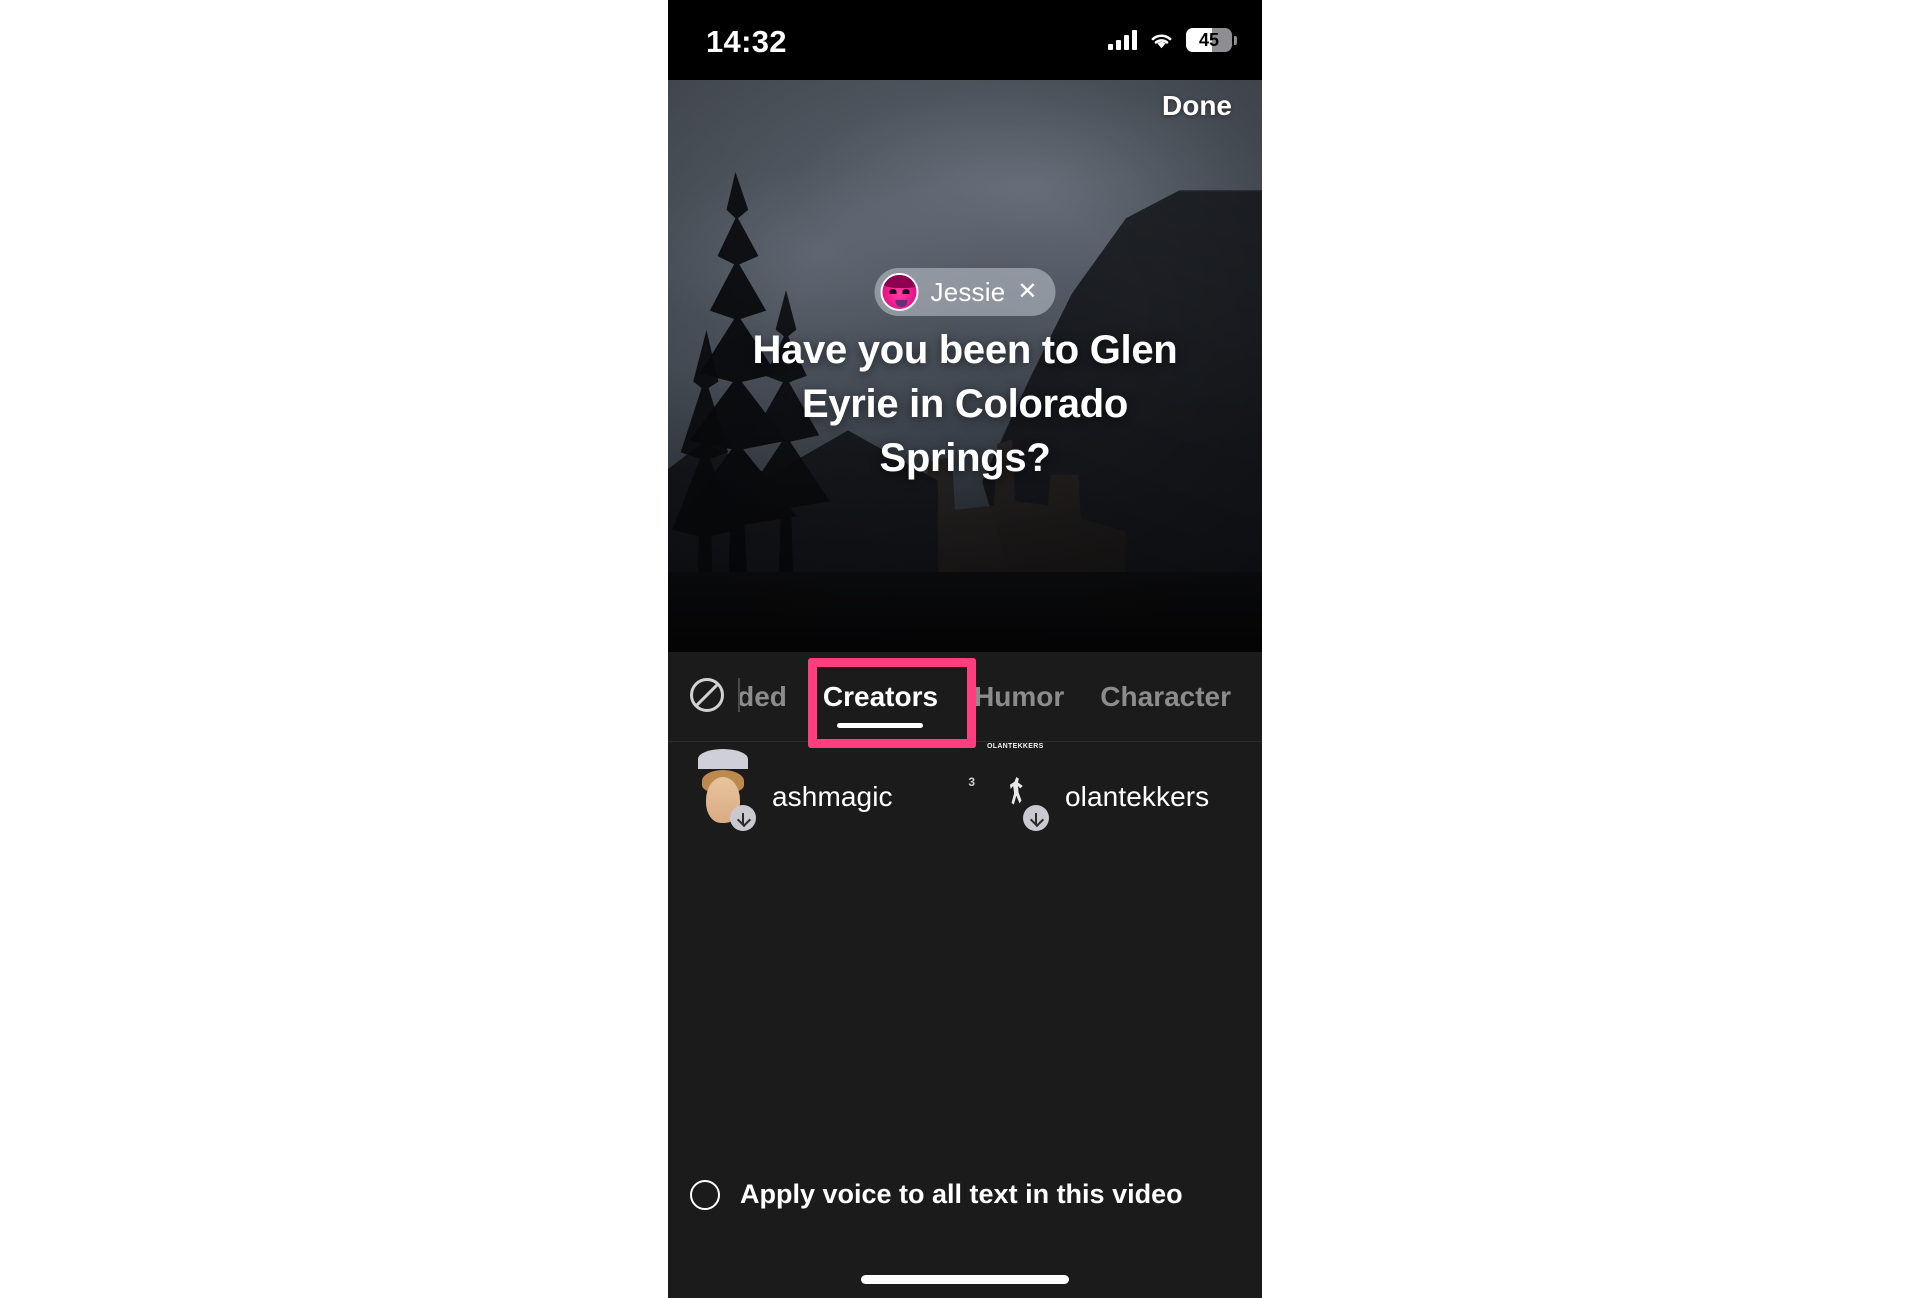 The height and width of the screenshot is (1298, 1920). I want to click on tab-character: Character, so click(1165, 697).